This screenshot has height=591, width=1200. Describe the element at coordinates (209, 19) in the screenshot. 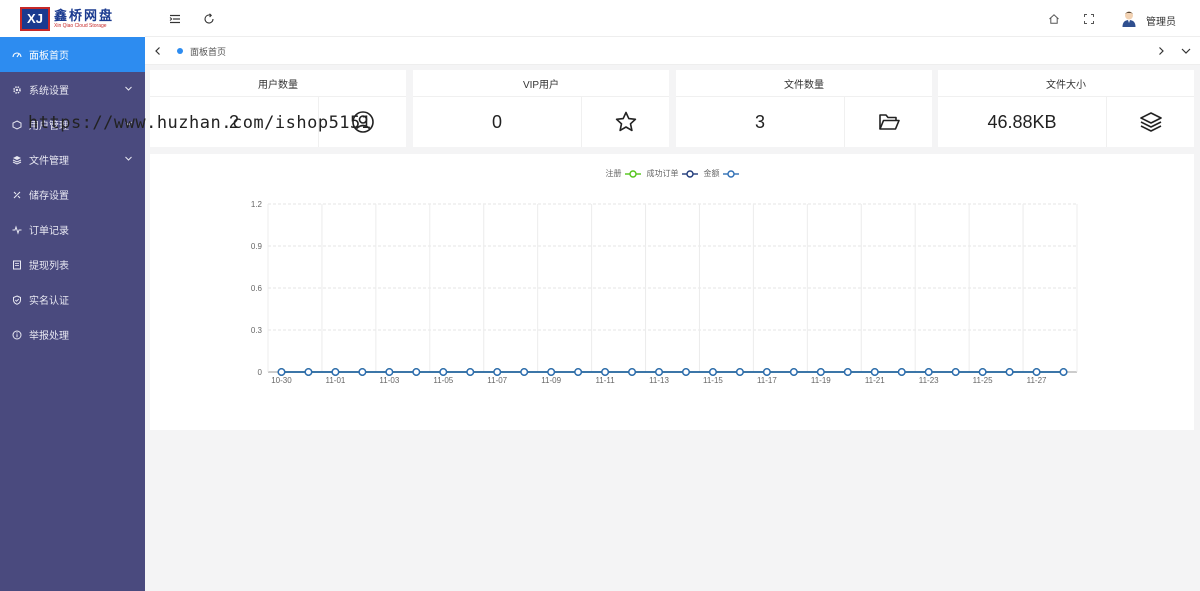

I see `refresh-icon` at that location.